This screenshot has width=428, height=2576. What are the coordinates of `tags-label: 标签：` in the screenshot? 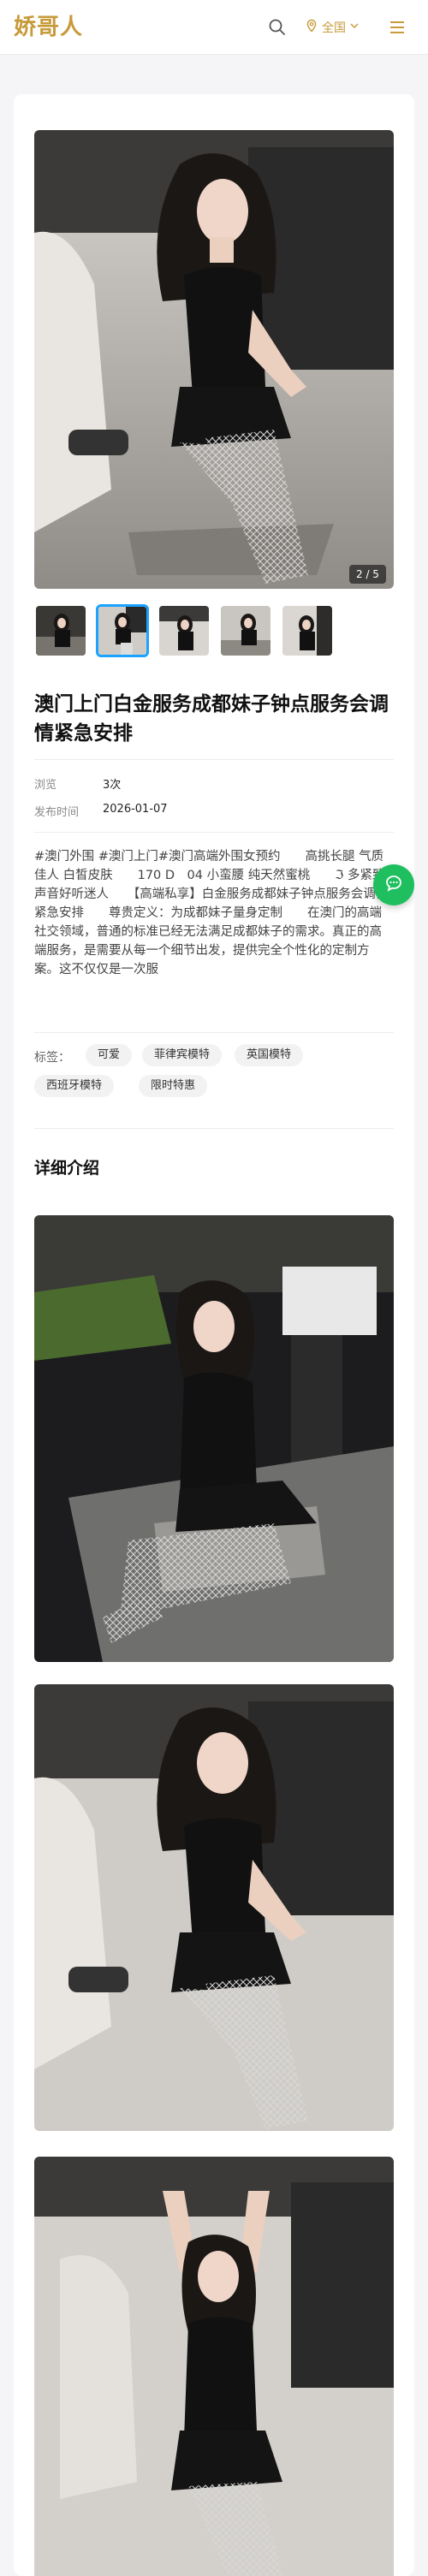 It's located at (52, 1058).